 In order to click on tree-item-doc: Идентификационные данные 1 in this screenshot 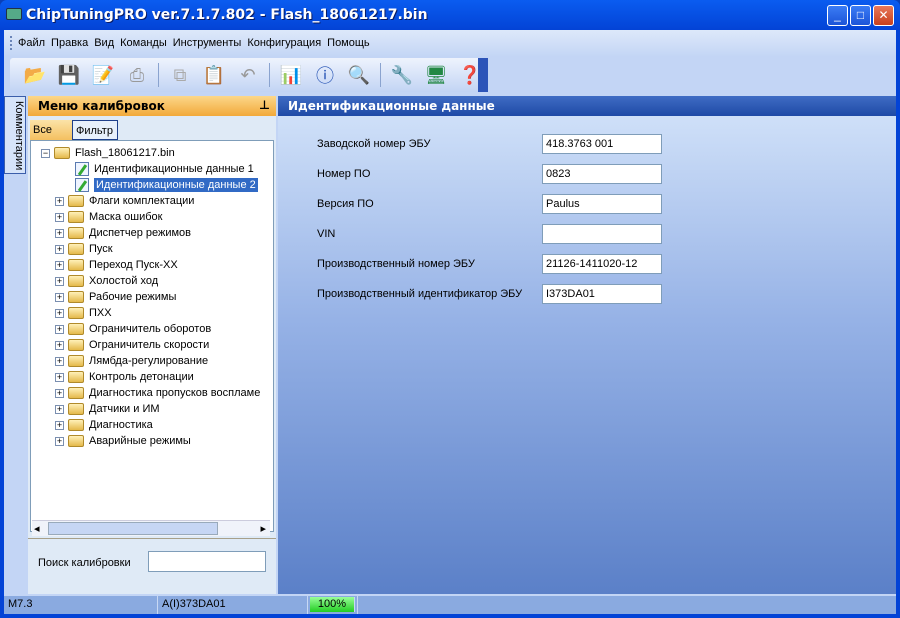, I will do `click(164, 169)`.